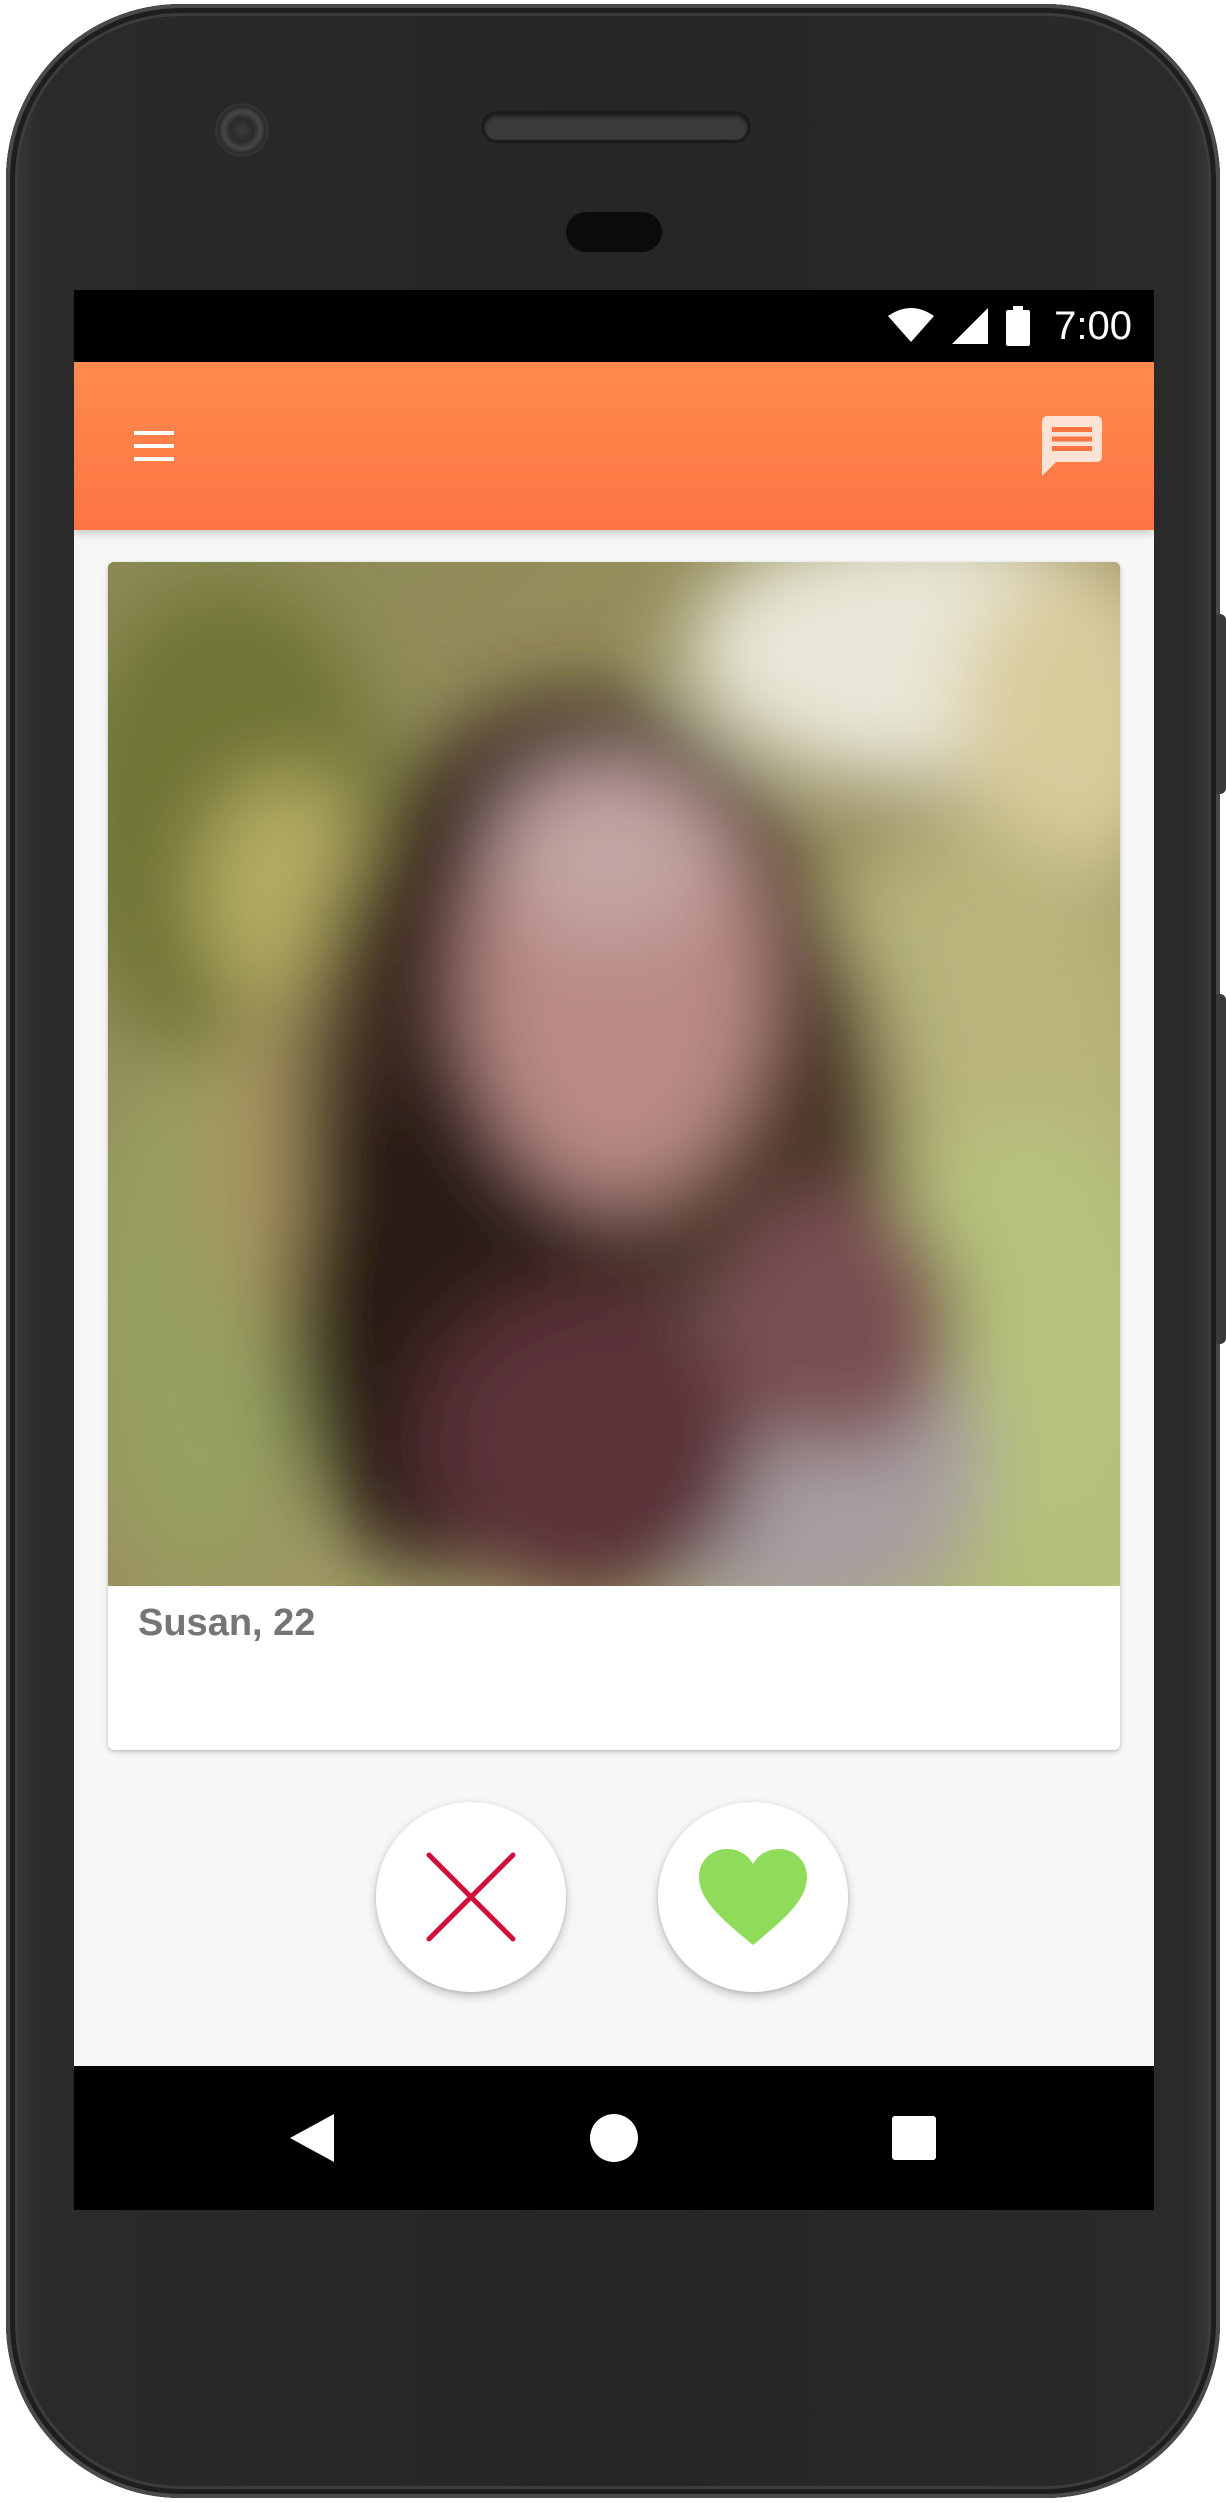 Image resolution: width=1226 pixels, height=2502 pixels. What do you see at coordinates (614, 232) in the screenshot?
I see `proximity-sensor` at bounding box center [614, 232].